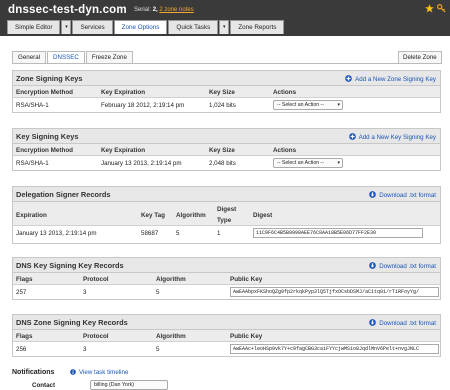  What do you see at coordinates (219, 233) in the screenshot?
I see `ds-digest-type: 1` at bounding box center [219, 233].